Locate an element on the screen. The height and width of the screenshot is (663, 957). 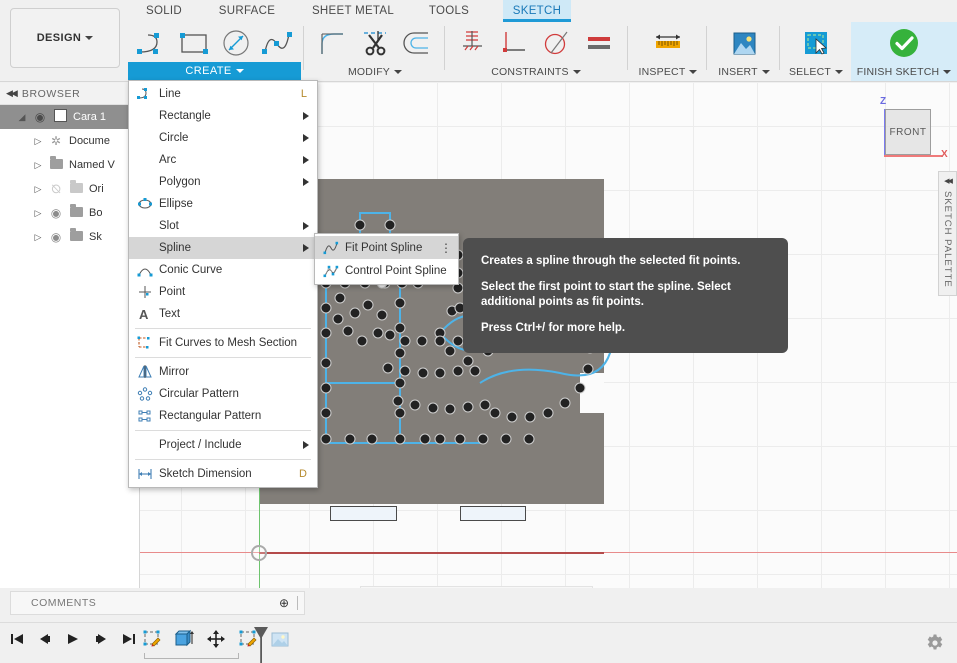
menu-item-text: A Text is located at coordinates (223, 314).